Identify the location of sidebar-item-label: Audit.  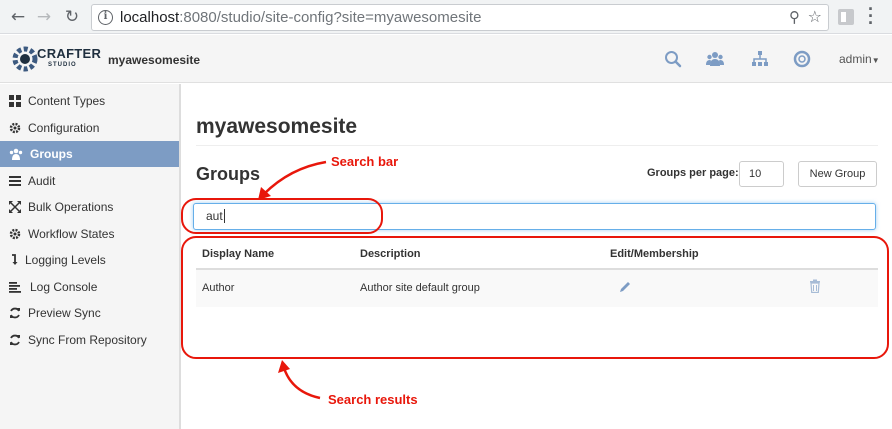
(42, 181).